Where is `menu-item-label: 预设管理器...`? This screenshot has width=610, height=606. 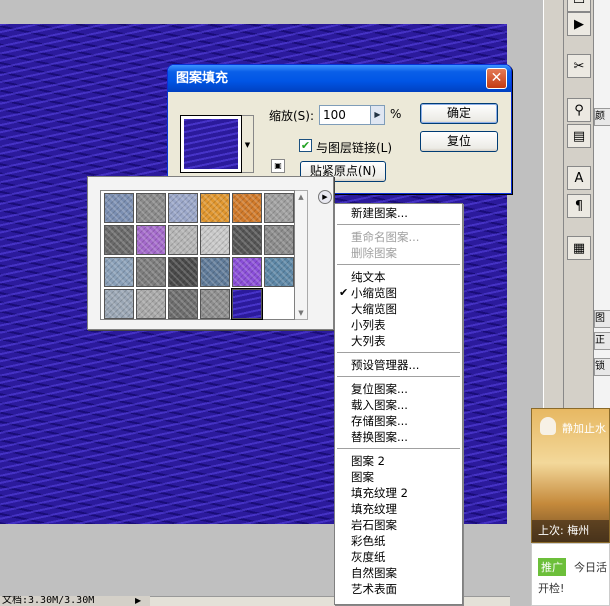 menu-item-label: 预设管理器... is located at coordinates (385, 365).